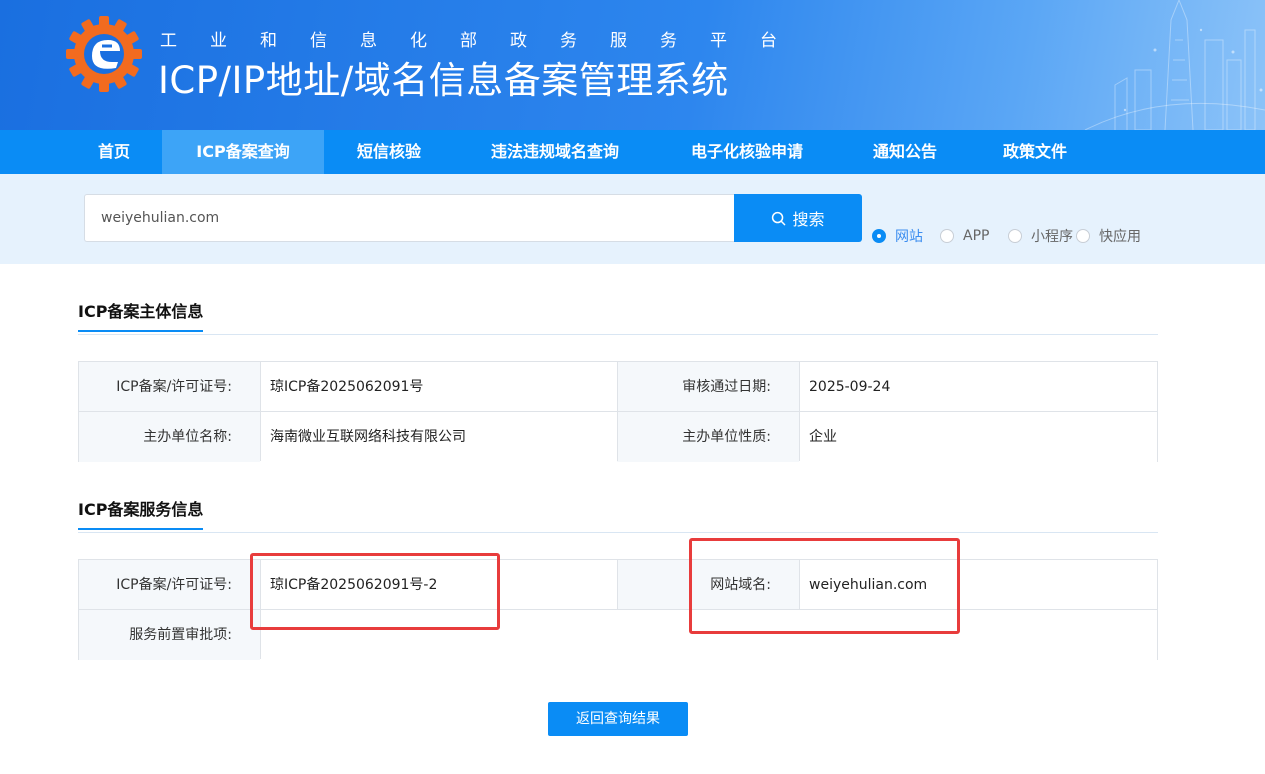  What do you see at coordinates (618, 334) in the screenshot?
I see `subject-info-divider` at bounding box center [618, 334].